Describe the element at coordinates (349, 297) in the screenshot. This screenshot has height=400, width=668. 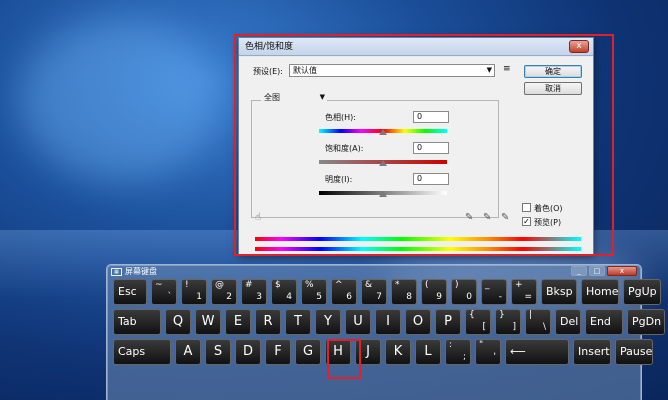
I see `key-base-symbol: 6` at that location.